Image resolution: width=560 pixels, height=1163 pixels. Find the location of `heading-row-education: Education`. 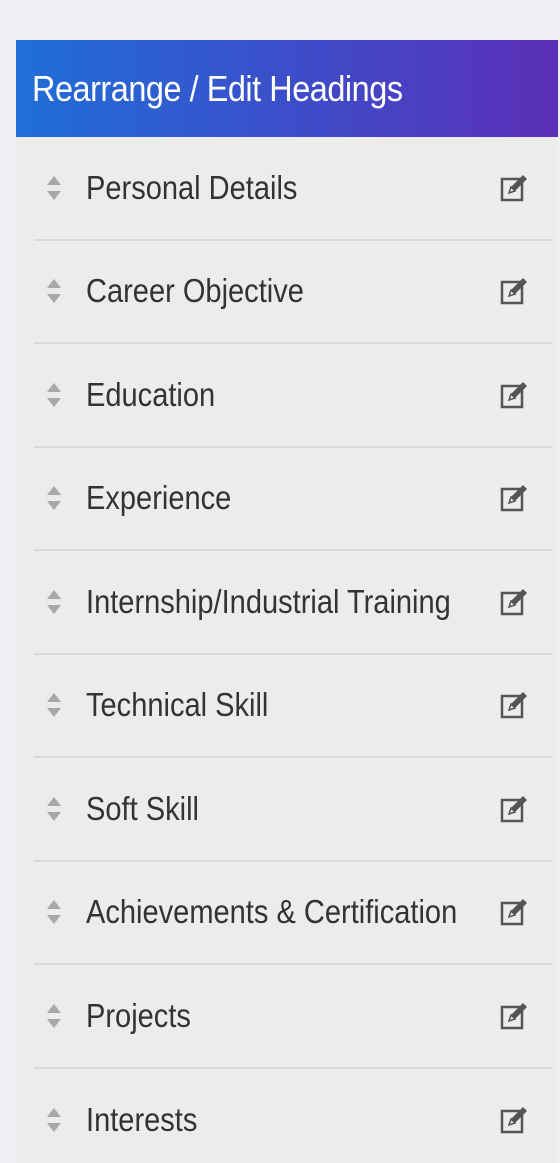

heading-row-education: Education is located at coordinates (293, 396).